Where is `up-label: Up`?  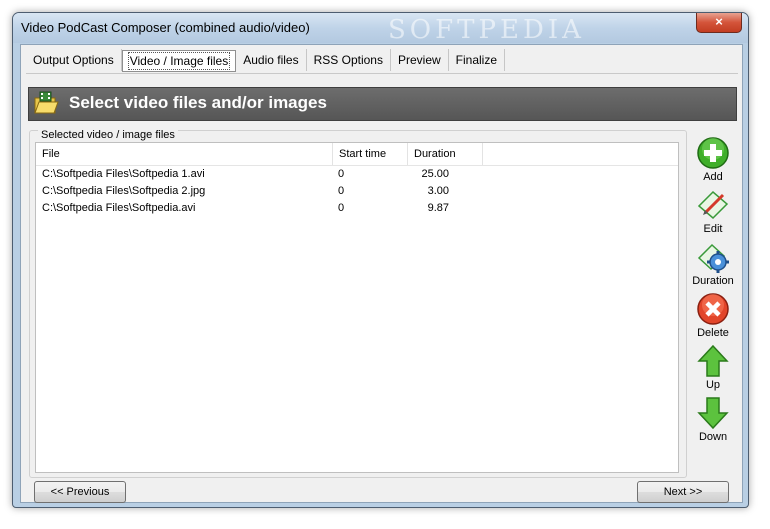 up-label: Up is located at coordinates (713, 385).